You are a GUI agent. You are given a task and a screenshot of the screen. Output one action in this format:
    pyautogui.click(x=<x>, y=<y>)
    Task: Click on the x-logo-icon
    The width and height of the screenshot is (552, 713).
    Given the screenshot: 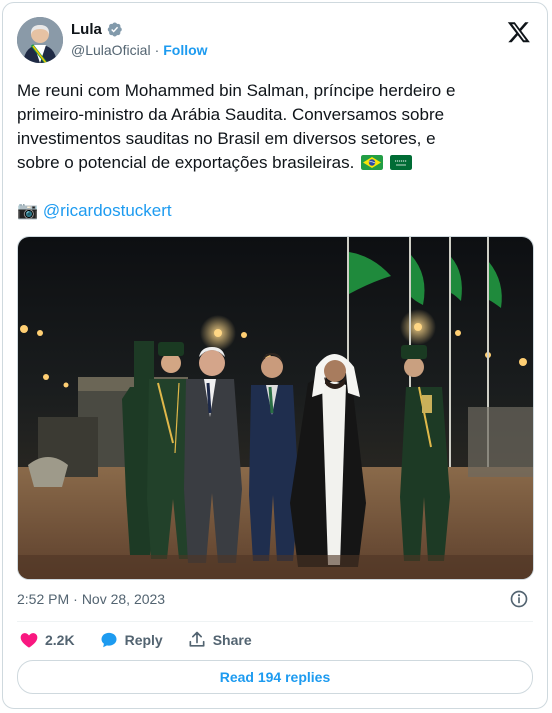 What is the action you would take?
    pyautogui.click(x=519, y=32)
    